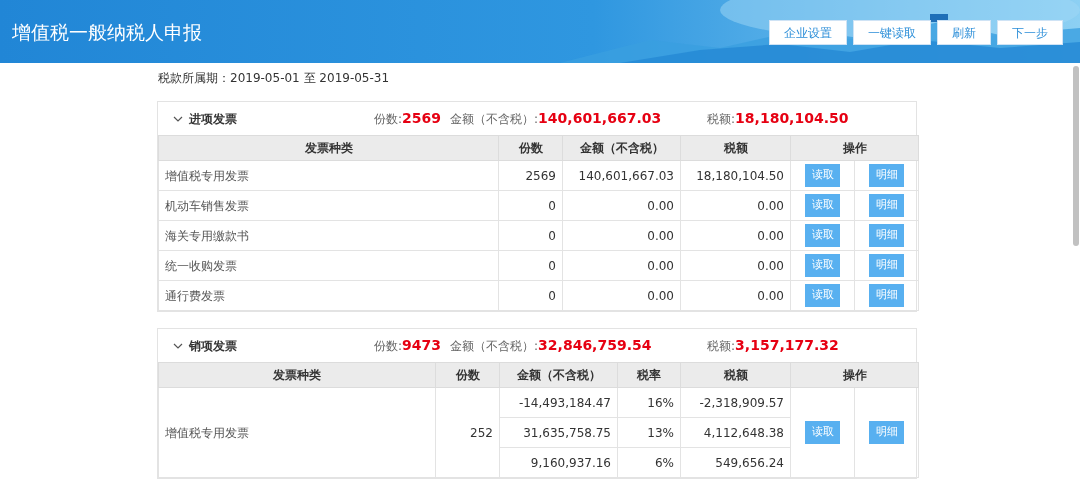 This screenshot has height=489, width=1080. I want to click on table-cell: 9,160,937.16, so click(570, 462).